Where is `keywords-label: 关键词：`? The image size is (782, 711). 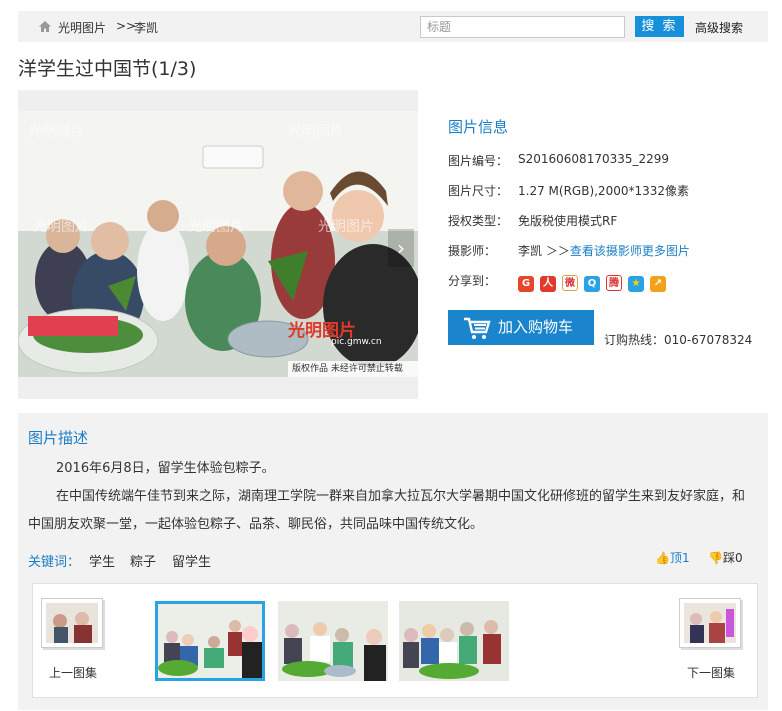
keywords-label: 关键词： is located at coordinates (54, 562).